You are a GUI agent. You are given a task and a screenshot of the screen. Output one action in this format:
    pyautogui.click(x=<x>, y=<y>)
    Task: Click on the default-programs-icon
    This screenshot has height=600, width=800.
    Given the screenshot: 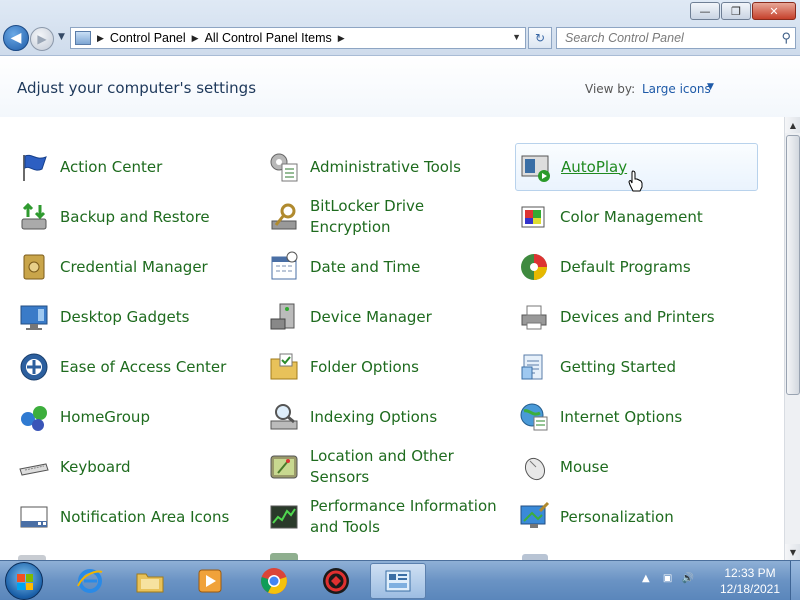 What is the action you would take?
    pyautogui.click(x=534, y=267)
    